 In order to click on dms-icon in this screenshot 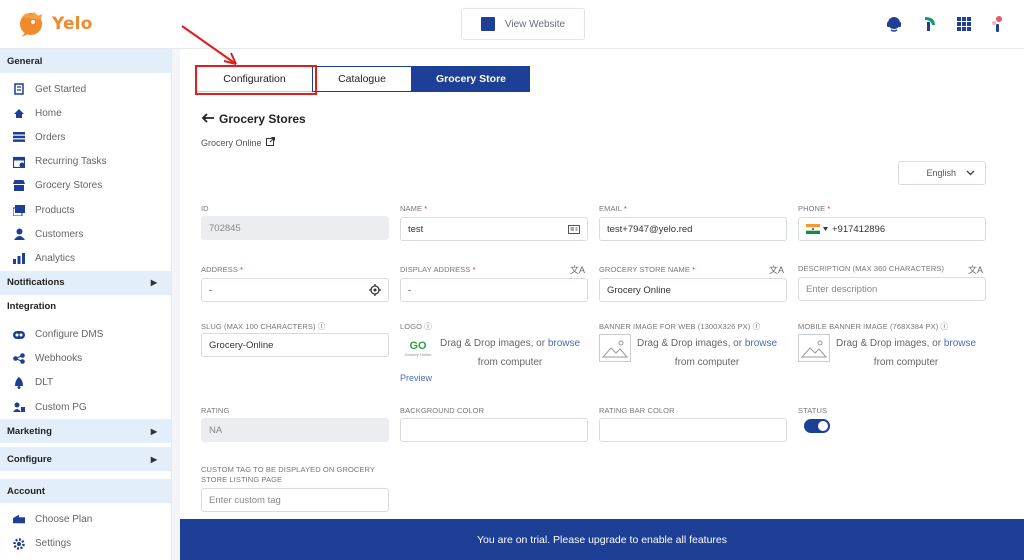, I will do `click(19, 335)`.